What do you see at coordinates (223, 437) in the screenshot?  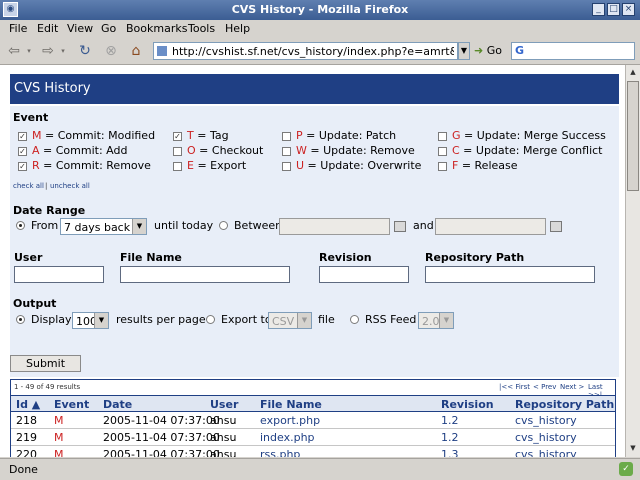 I see `cell-user: ahsu` at bounding box center [223, 437].